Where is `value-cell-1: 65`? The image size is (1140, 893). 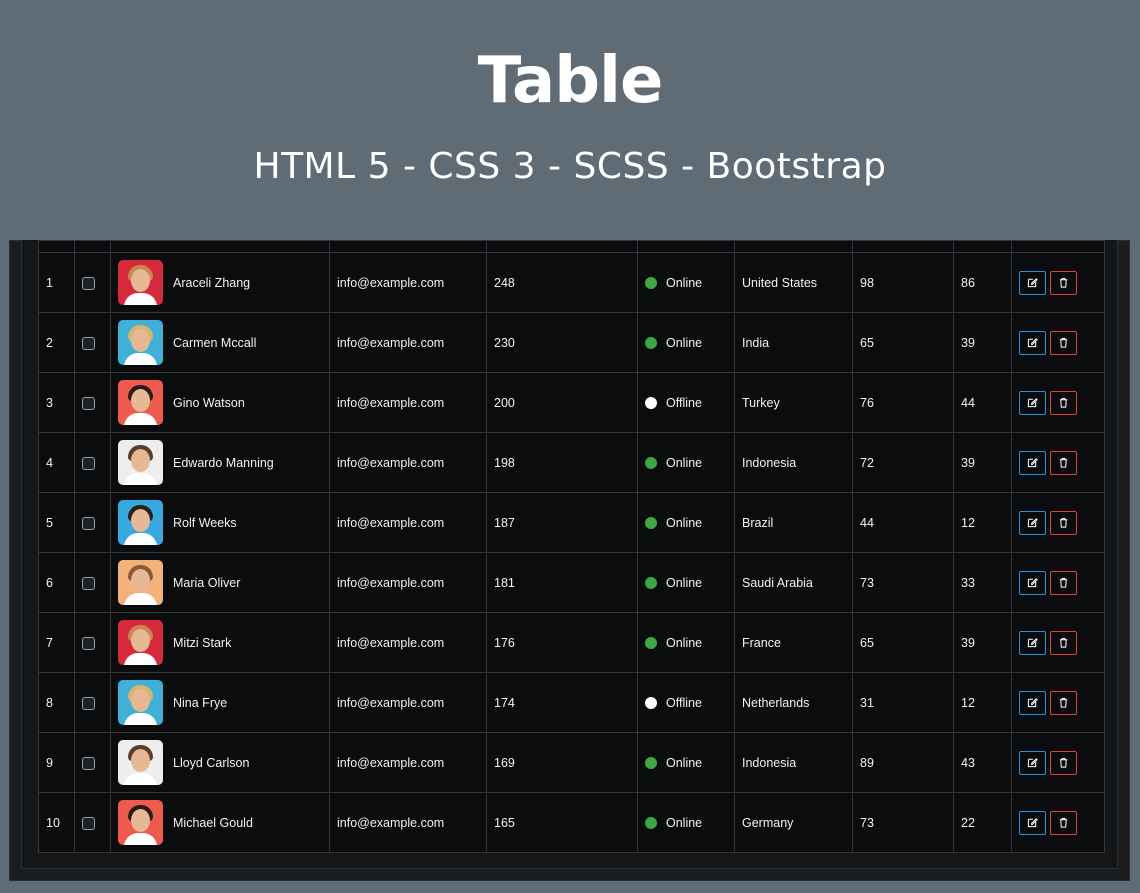
value-cell-1: 65 is located at coordinates (903, 342).